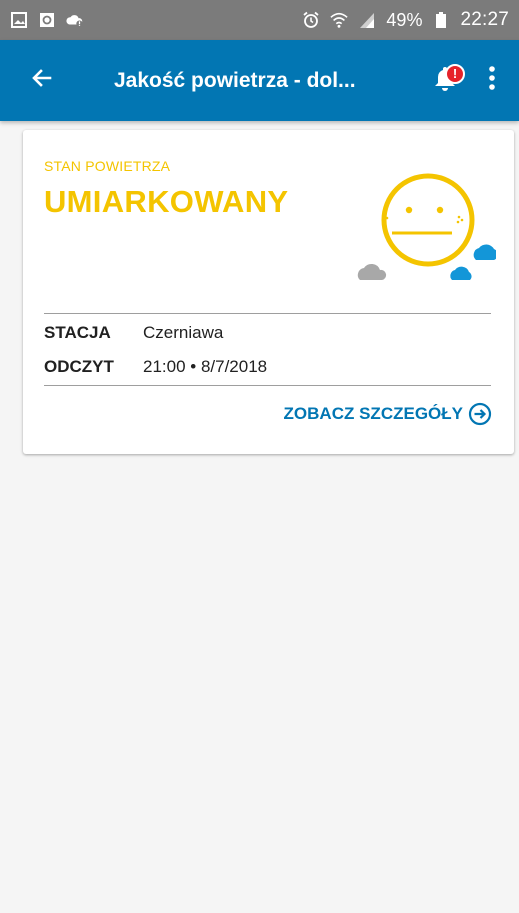  I want to click on station-row: STACJA Czerniawa, so click(133, 333).